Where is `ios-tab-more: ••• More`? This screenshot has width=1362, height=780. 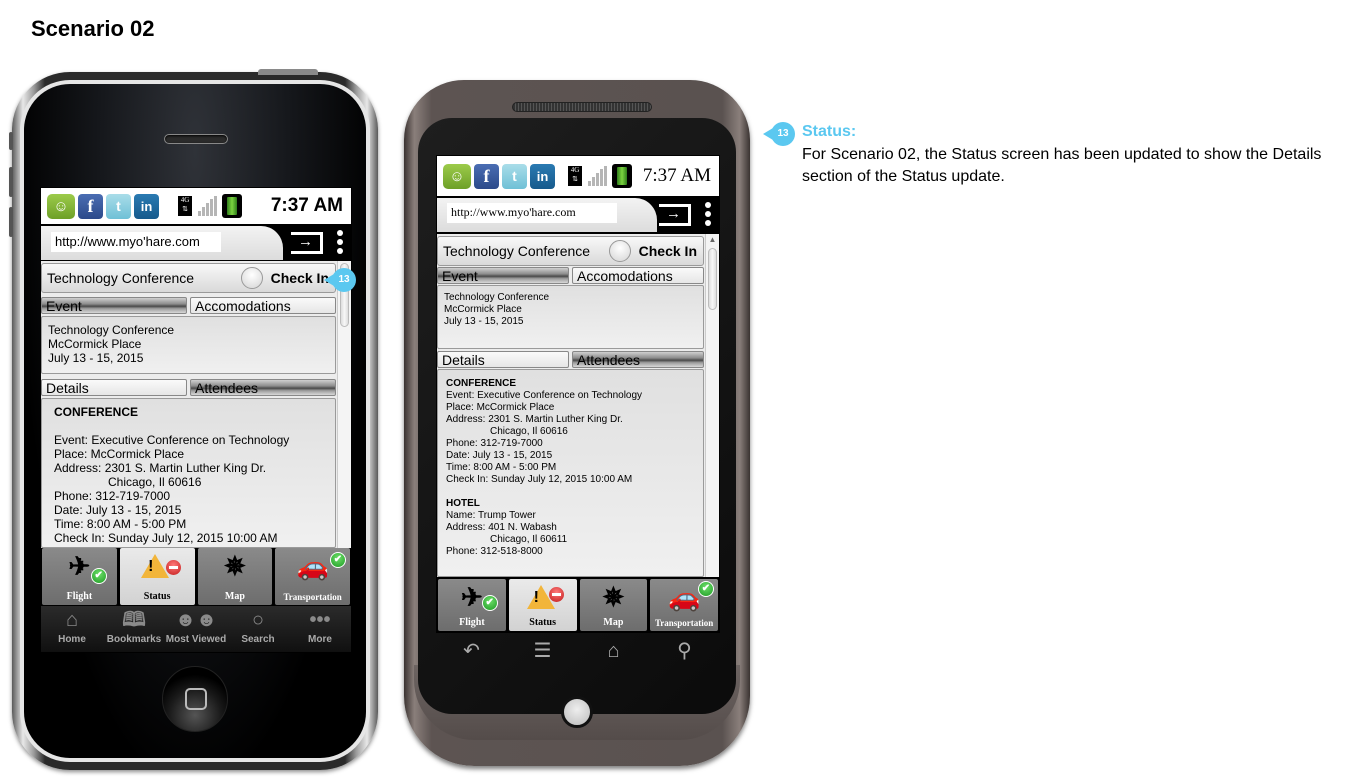 ios-tab-more: ••• More is located at coordinates (320, 629).